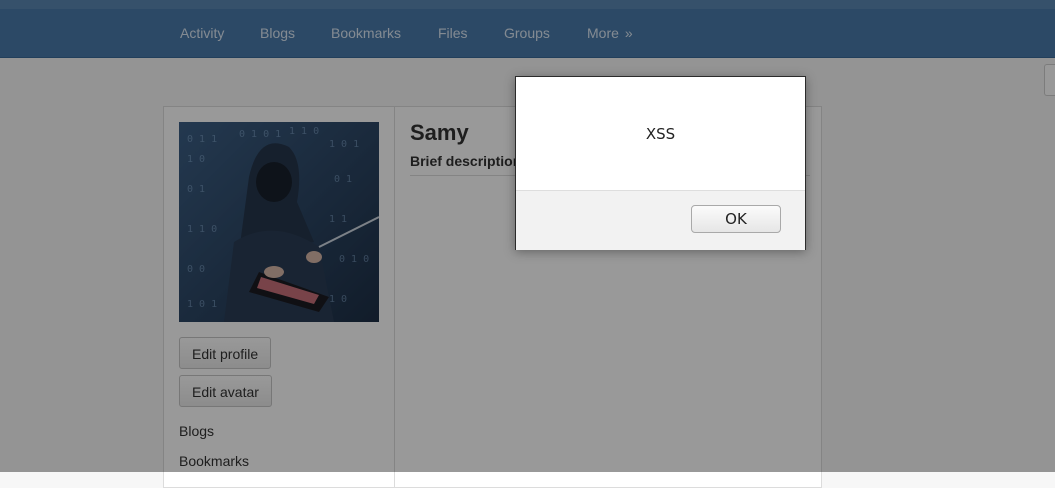 The height and width of the screenshot is (488, 1055). Describe the element at coordinates (660, 134) in the screenshot. I see `alert-message: XSS` at that location.